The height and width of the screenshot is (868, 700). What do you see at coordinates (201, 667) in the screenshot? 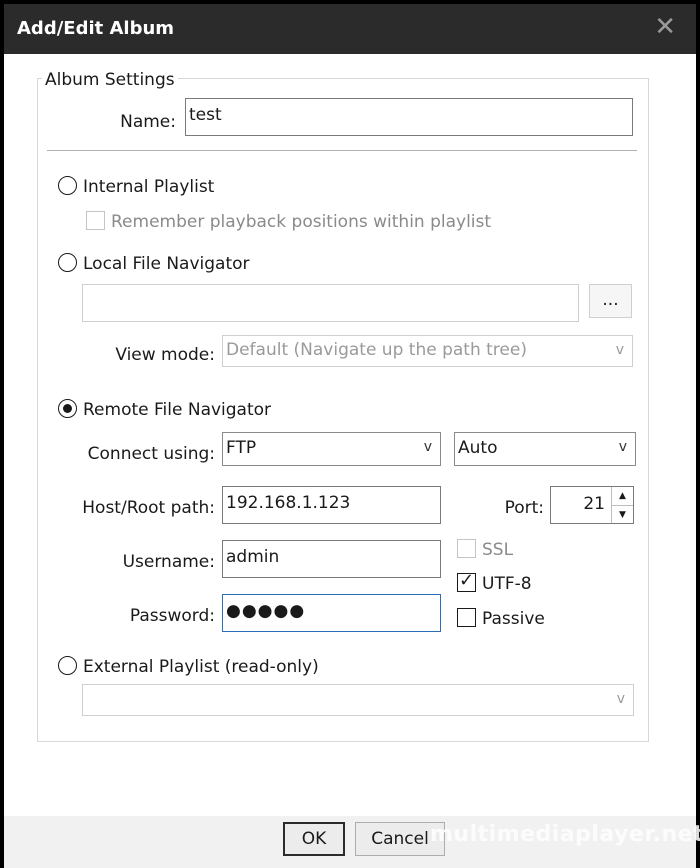
I see `external-playlist-label: External Playlist (read-only)` at bounding box center [201, 667].